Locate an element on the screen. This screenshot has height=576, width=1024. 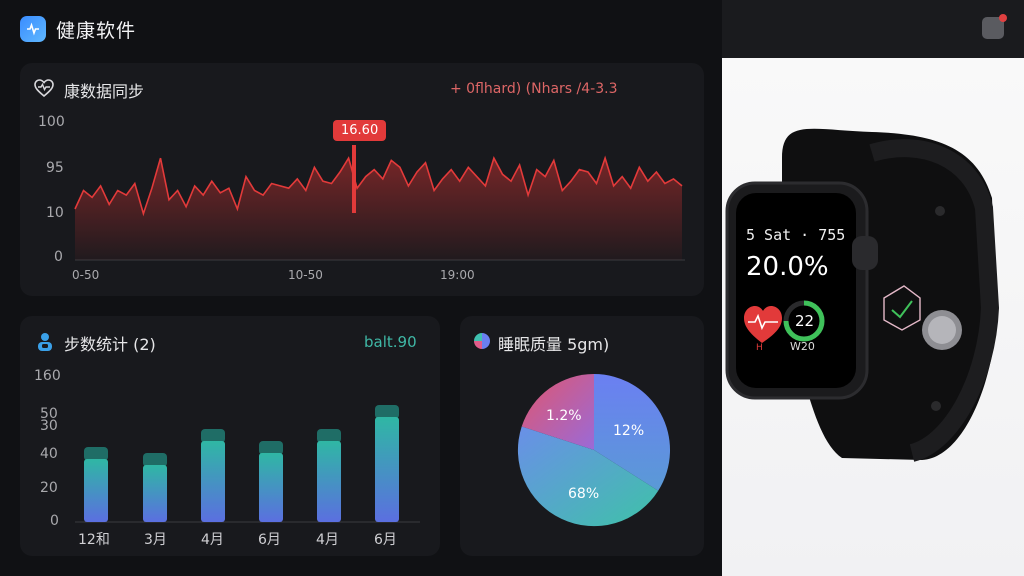
notification-dot is located at coordinates (1003, 18).